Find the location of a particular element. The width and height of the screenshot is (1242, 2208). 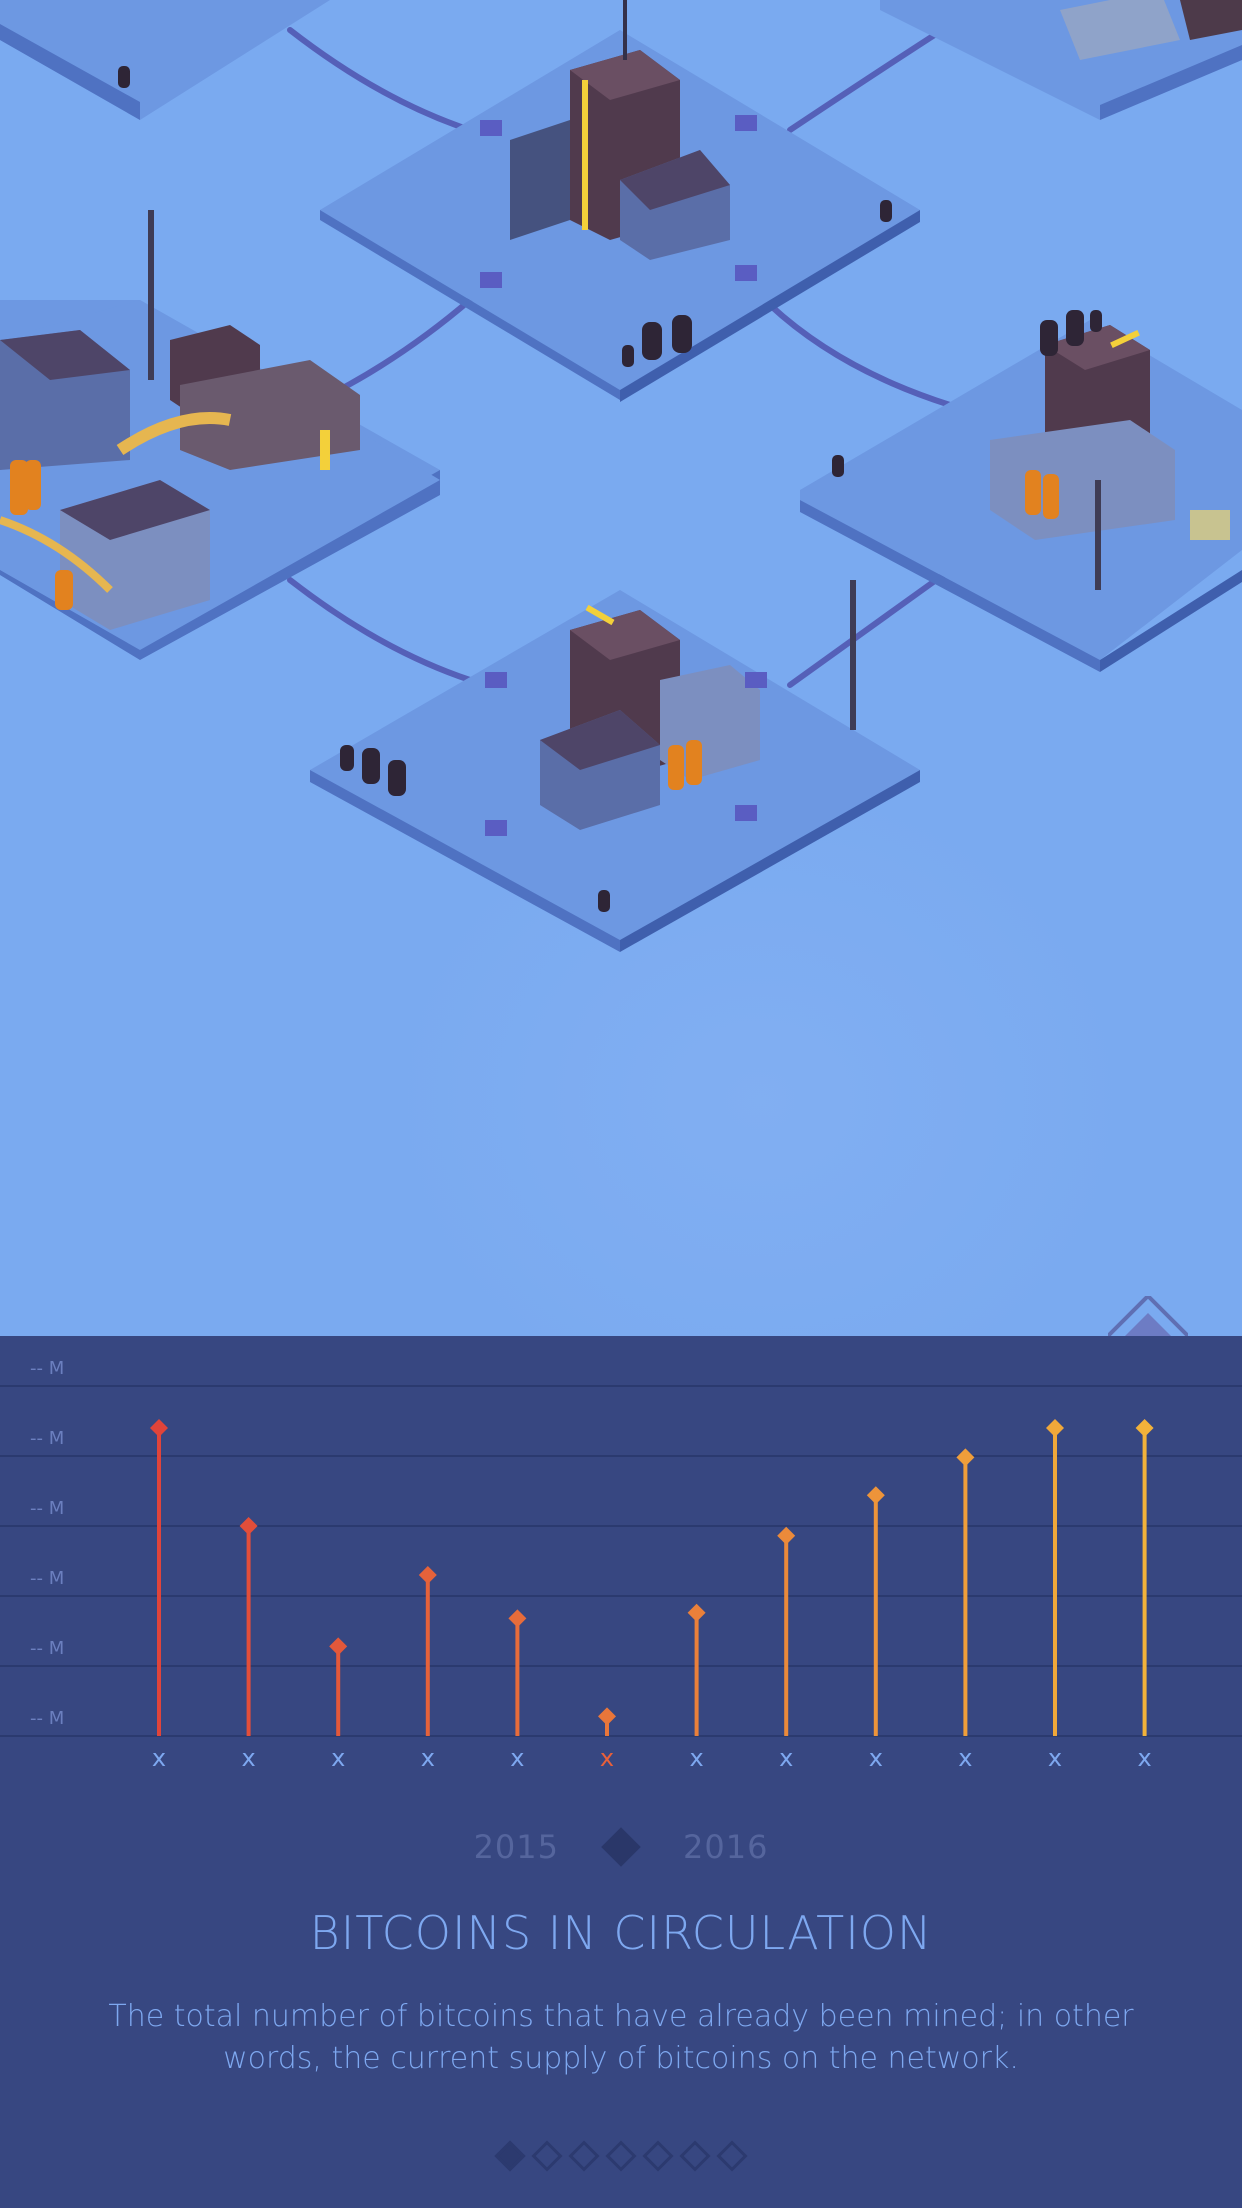

year-2015-label: 2015 is located at coordinates (516, 1847).